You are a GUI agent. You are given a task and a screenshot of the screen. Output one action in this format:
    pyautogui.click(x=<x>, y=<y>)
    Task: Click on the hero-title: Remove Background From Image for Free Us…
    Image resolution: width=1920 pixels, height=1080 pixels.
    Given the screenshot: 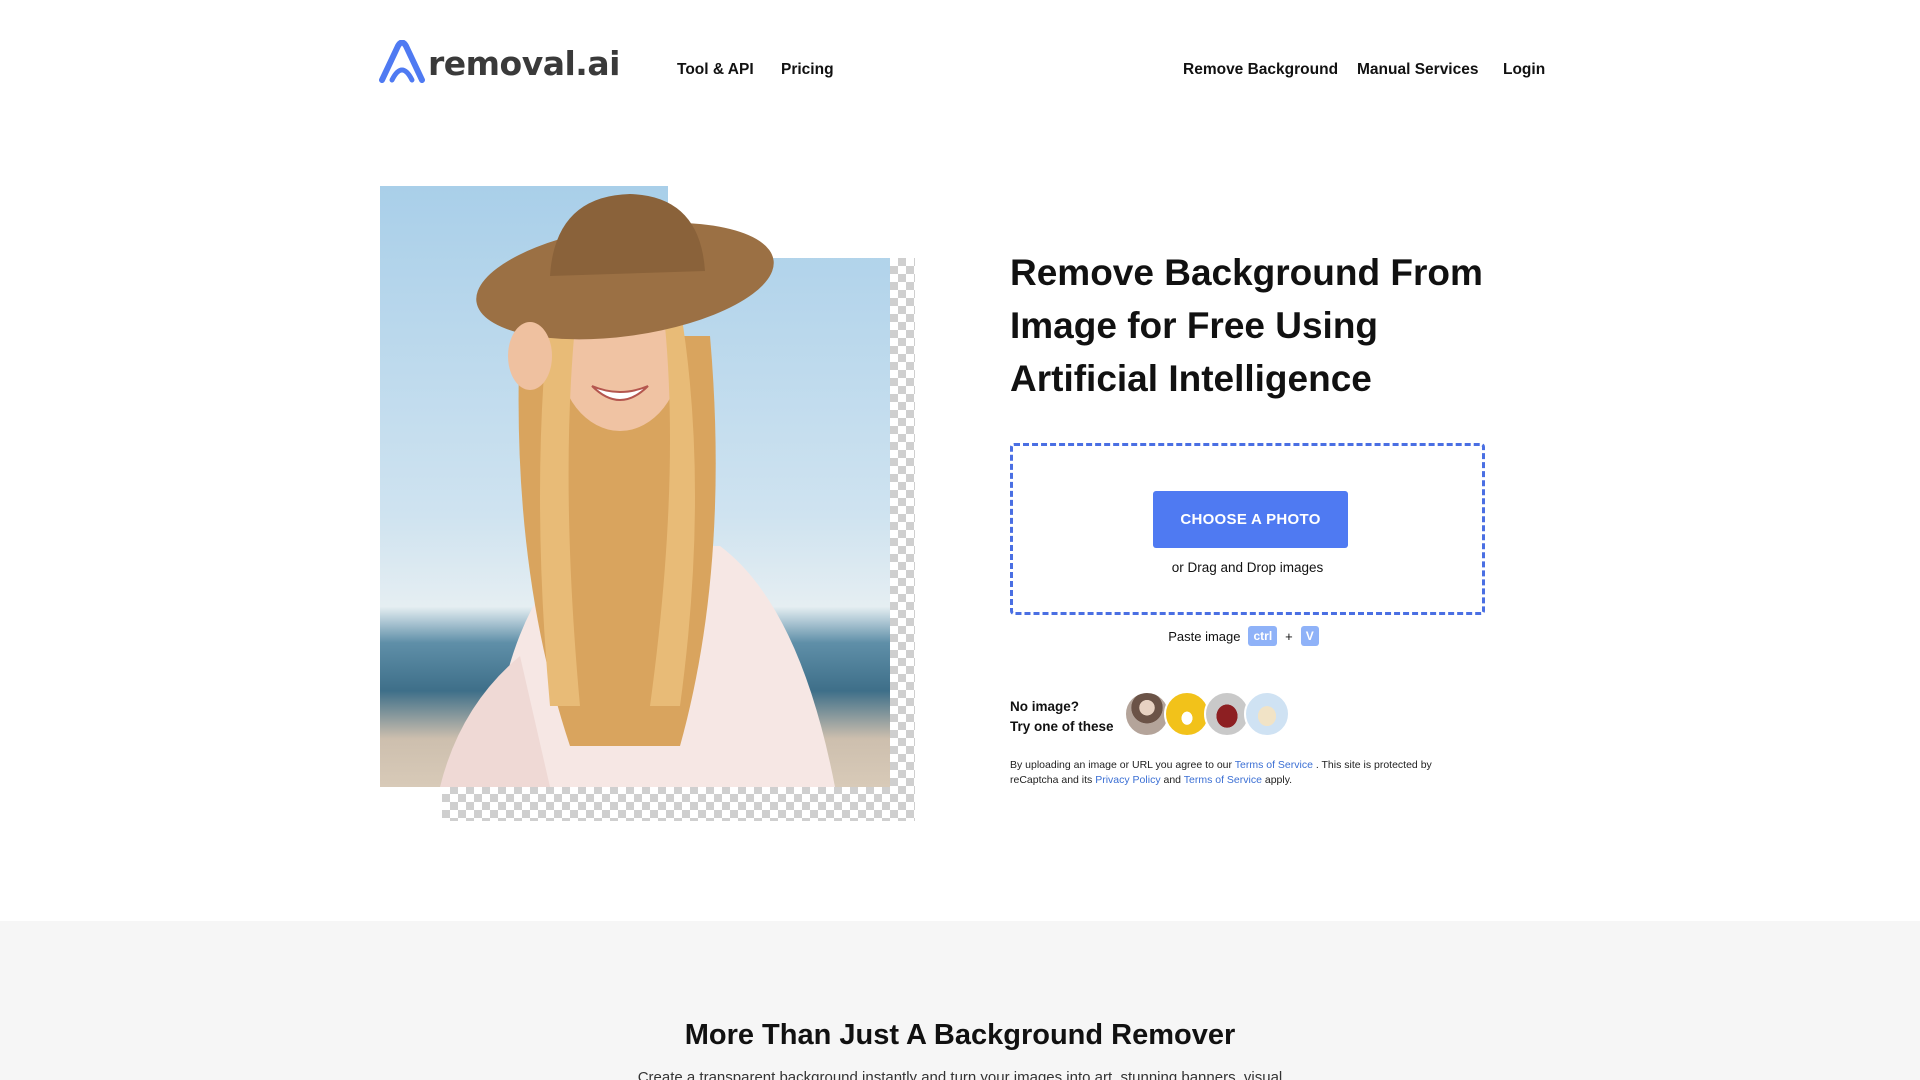 What is the action you would take?
    pyautogui.click(x=1246, y=325)
    